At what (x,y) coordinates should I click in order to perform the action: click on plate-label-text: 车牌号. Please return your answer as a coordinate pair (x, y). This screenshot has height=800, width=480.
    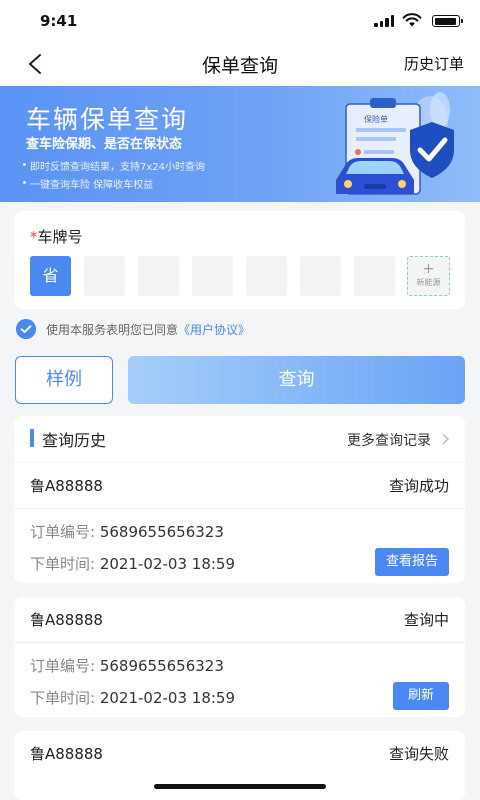
    Looking at the image, I should click on (60, 237).